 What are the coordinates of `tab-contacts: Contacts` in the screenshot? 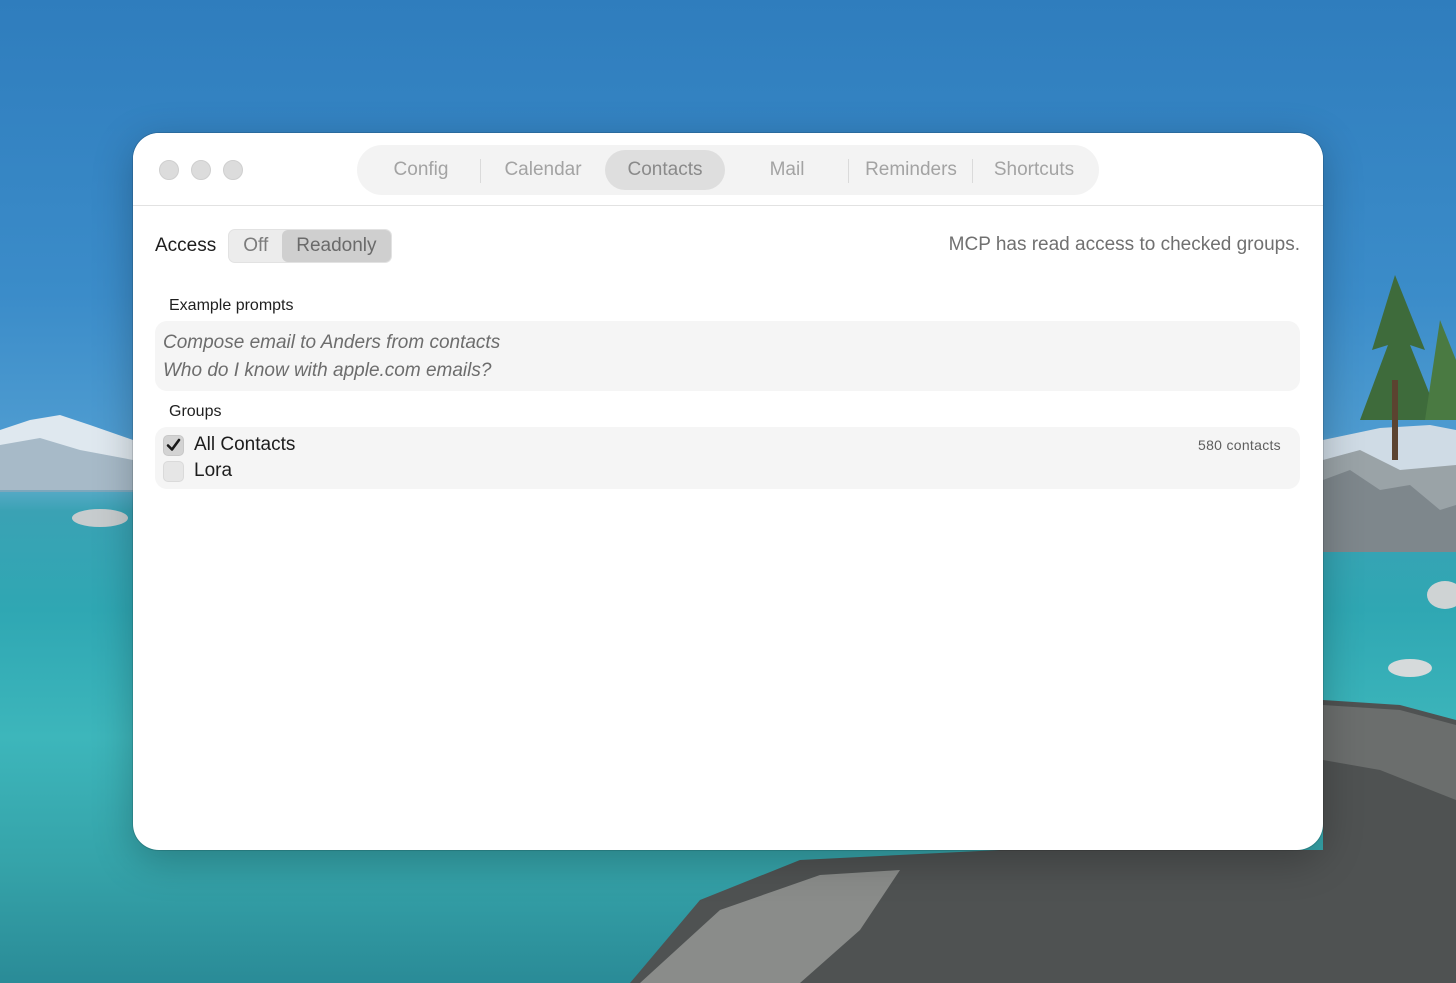 It's located at (665, 170).